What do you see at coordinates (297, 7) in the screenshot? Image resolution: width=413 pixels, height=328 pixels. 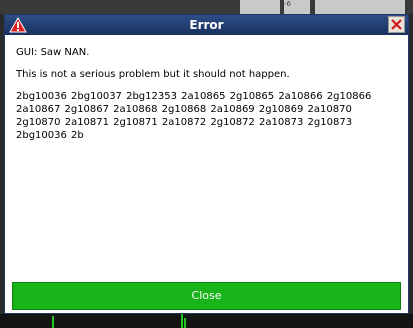 I see `background-ruler-mid: -6` at bounding box center [297, 7].